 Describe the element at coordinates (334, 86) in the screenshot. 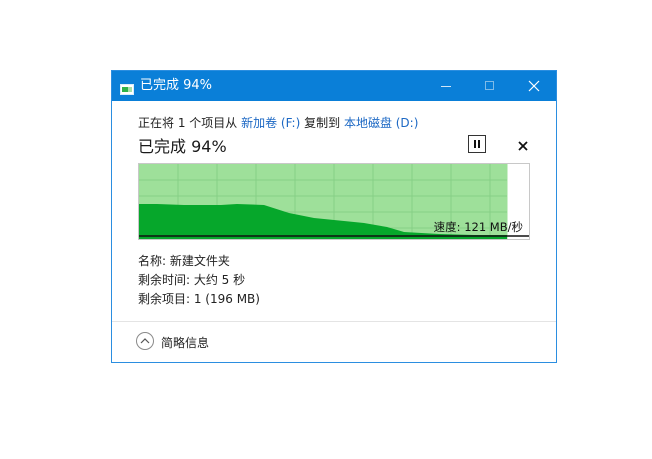

I see `title-bar: 已完成 94%` at that location.